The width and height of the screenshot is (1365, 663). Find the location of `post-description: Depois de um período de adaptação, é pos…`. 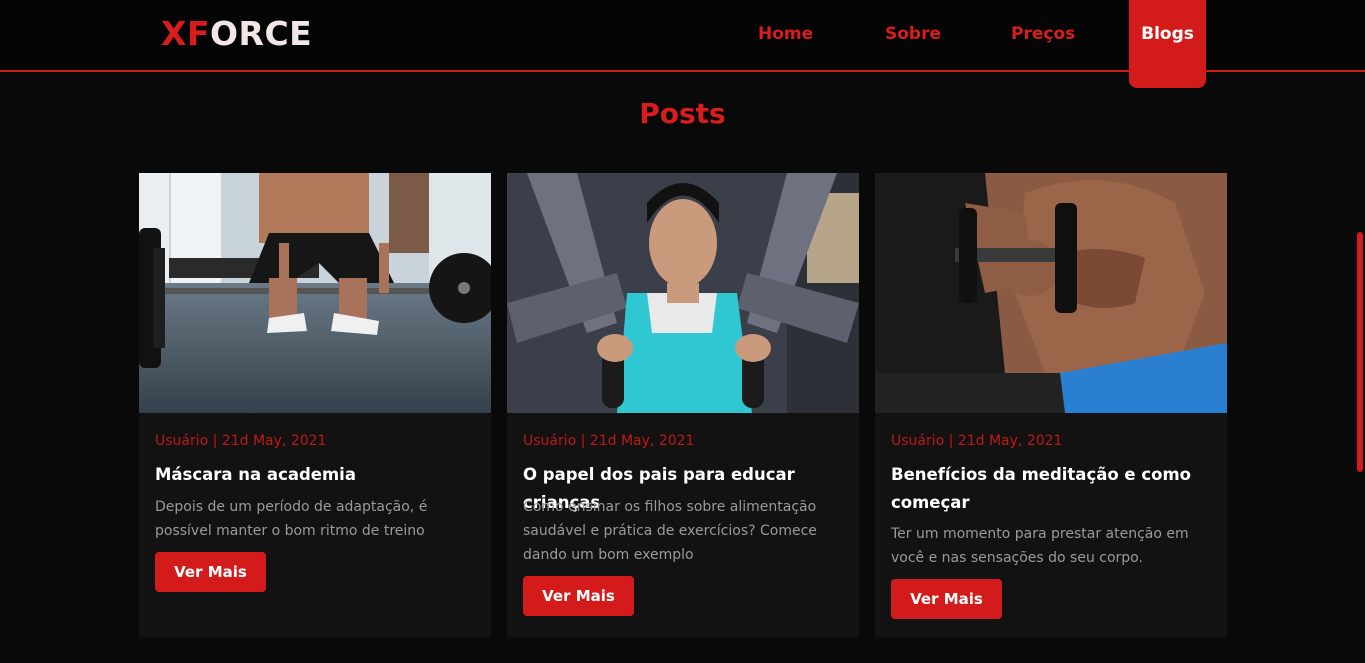

post-description: Depois de um período de adaptação, é pos… is located at coordinates (291, 519).